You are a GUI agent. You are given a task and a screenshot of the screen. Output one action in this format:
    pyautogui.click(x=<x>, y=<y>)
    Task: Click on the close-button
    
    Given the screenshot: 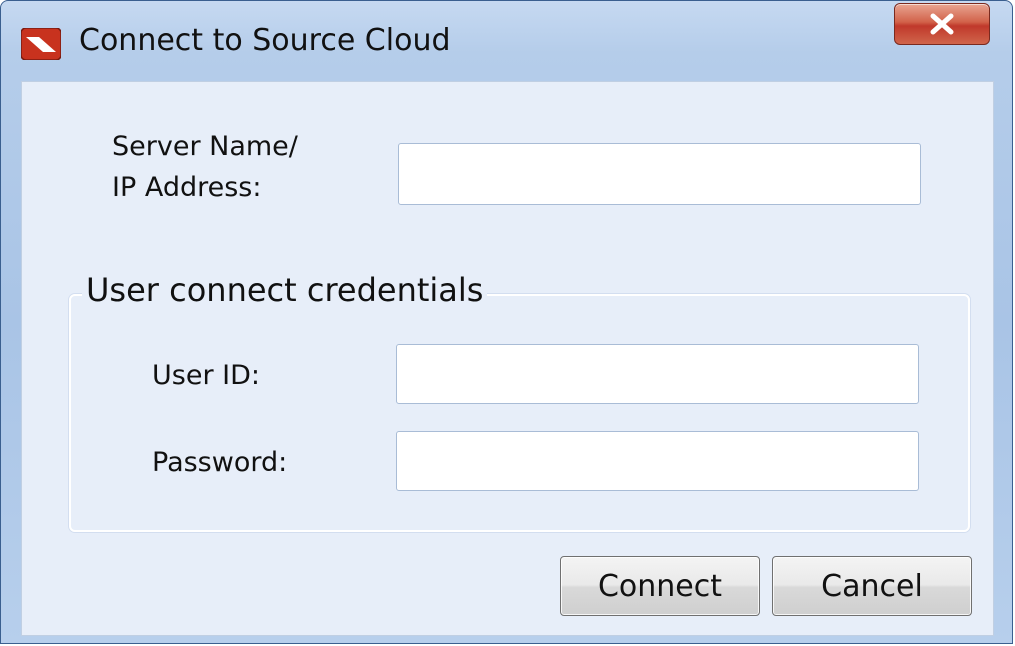 What is the action you would take?
    pyautogui.click(x=942, y=24)
    